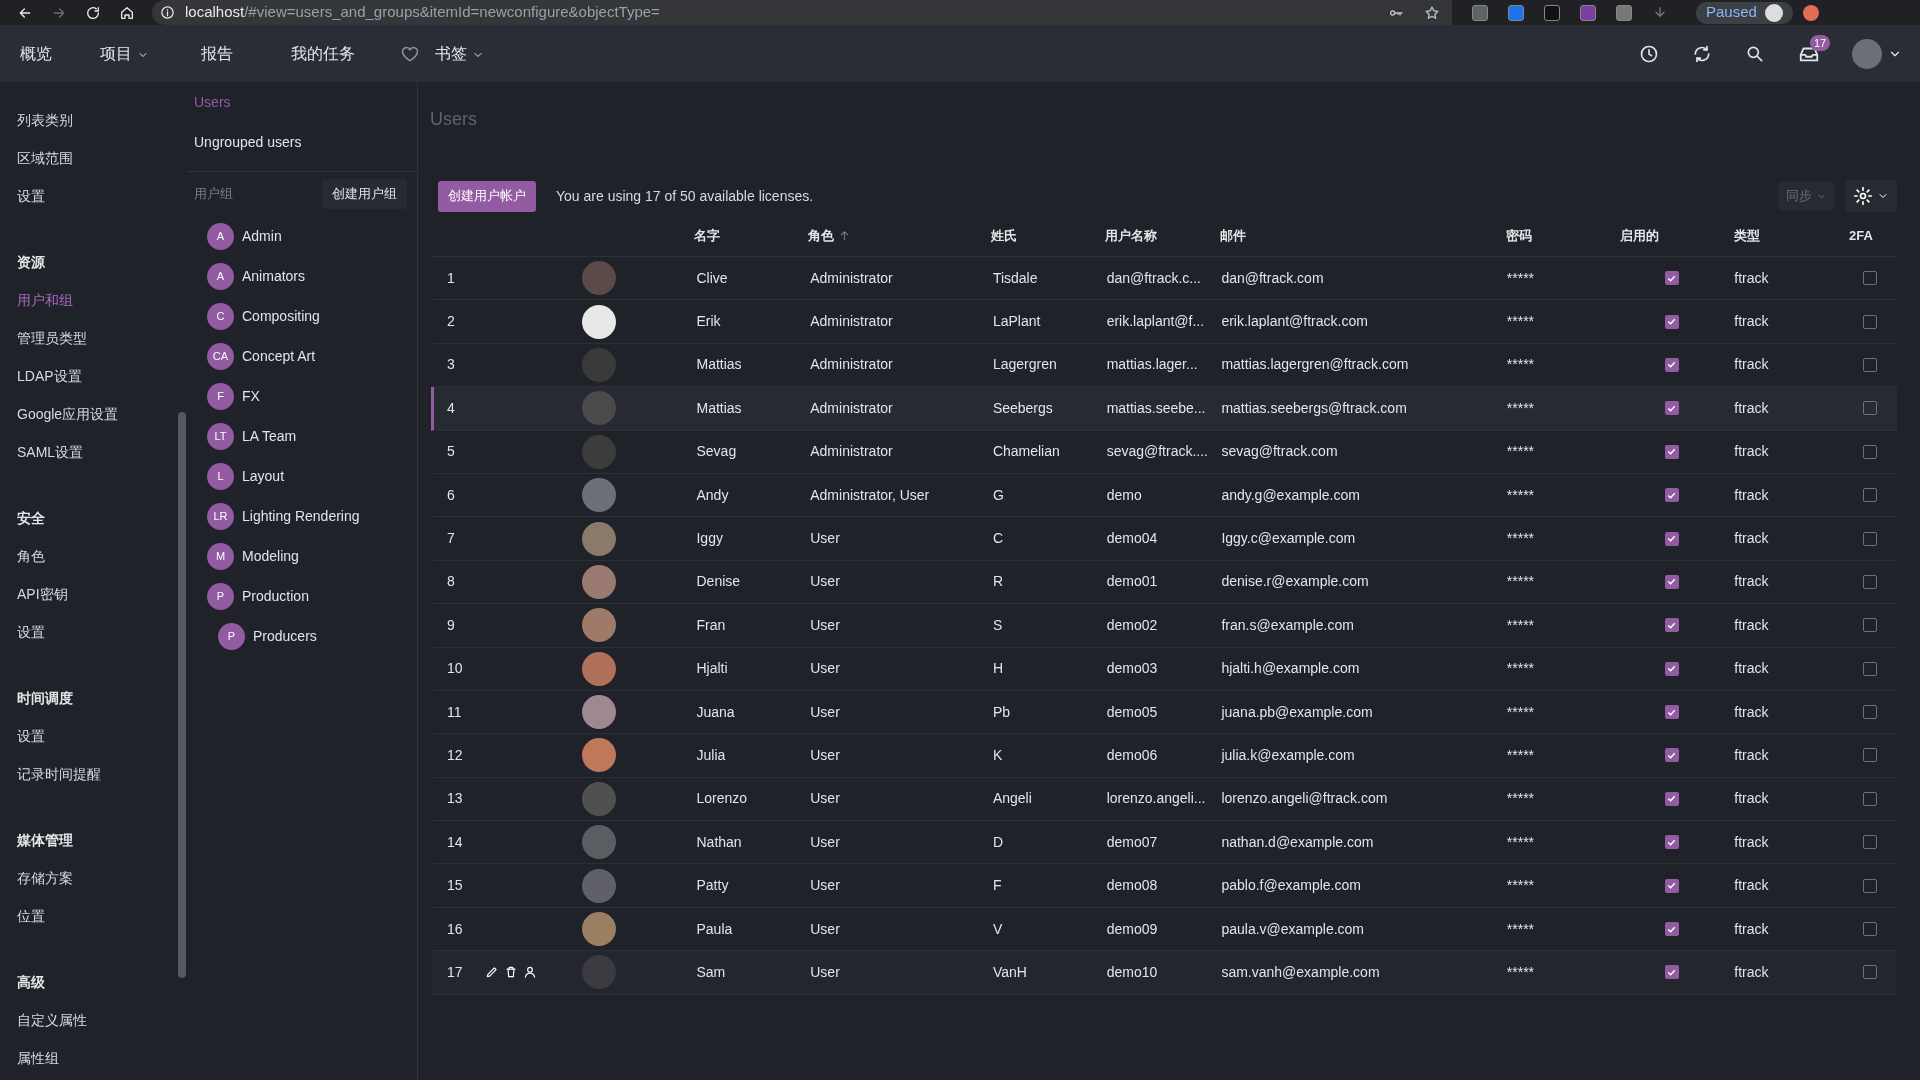 This screenshot has width=1920, height=1080. Describe the element at coordinates (323, 53) in the screenshot. I see `nav-menu-item: 我的任务` at that location.